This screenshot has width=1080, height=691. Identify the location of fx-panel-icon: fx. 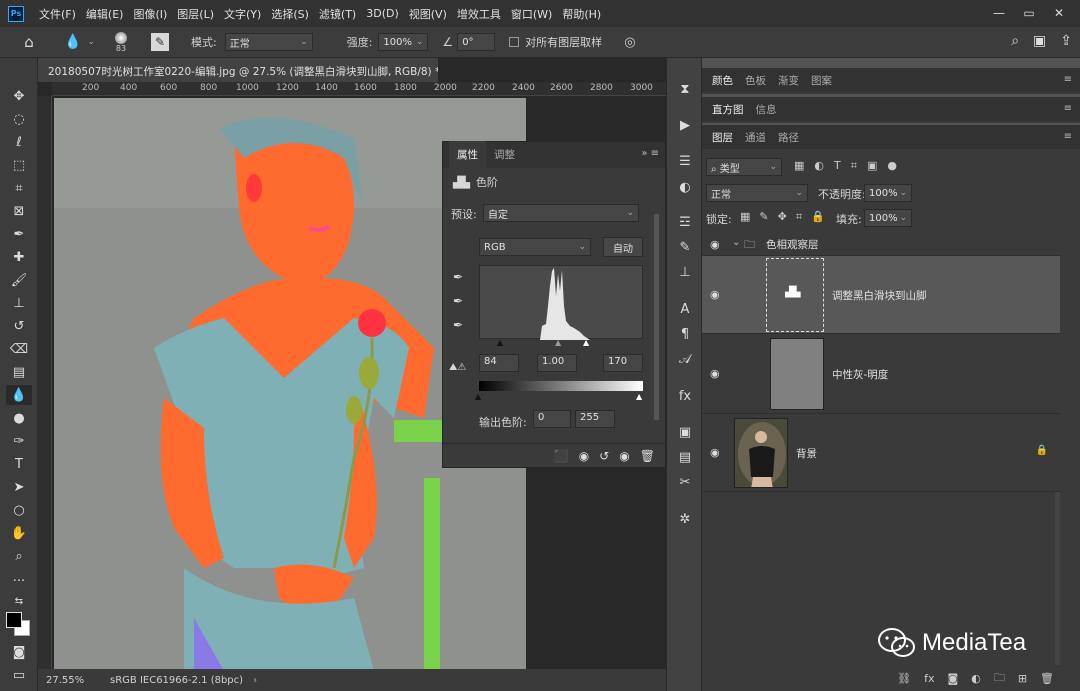
(685, 396).